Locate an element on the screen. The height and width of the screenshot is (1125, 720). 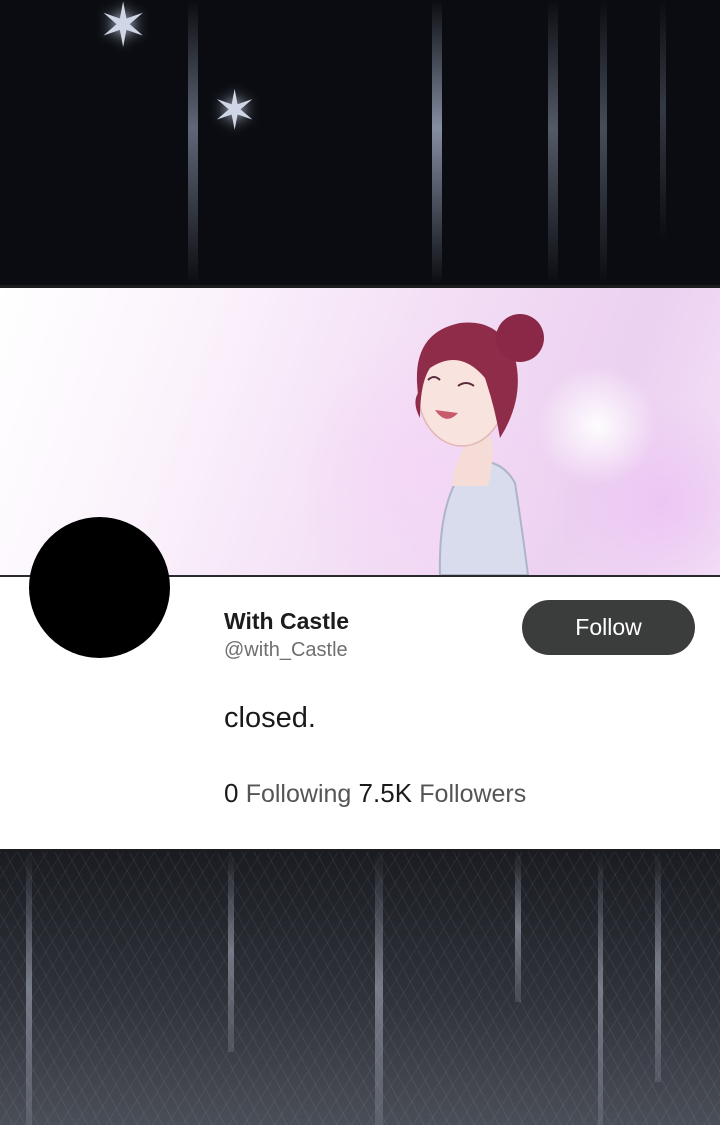
profile-bio: closed. is located at coordinates (270, 718).